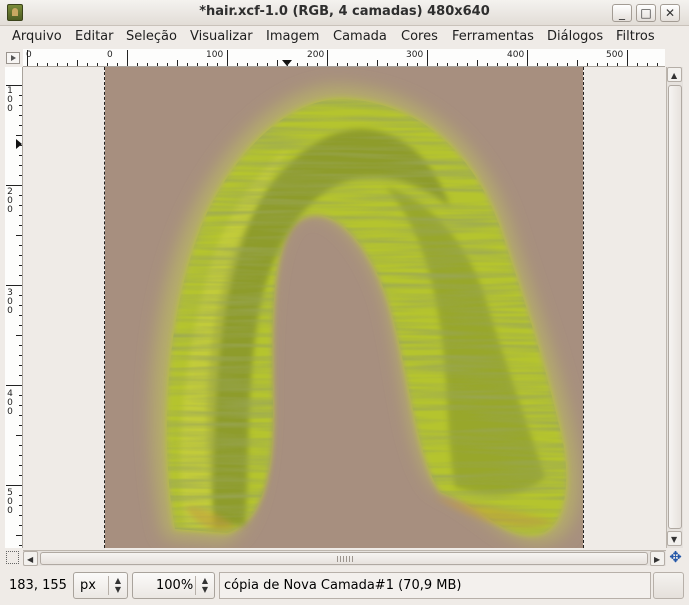 The height and width of the screenshot is (605, 689). What do you see at coordinates (668, 585) in the screenshot?
I see `cancel-button` at bounding box center [668, 585].